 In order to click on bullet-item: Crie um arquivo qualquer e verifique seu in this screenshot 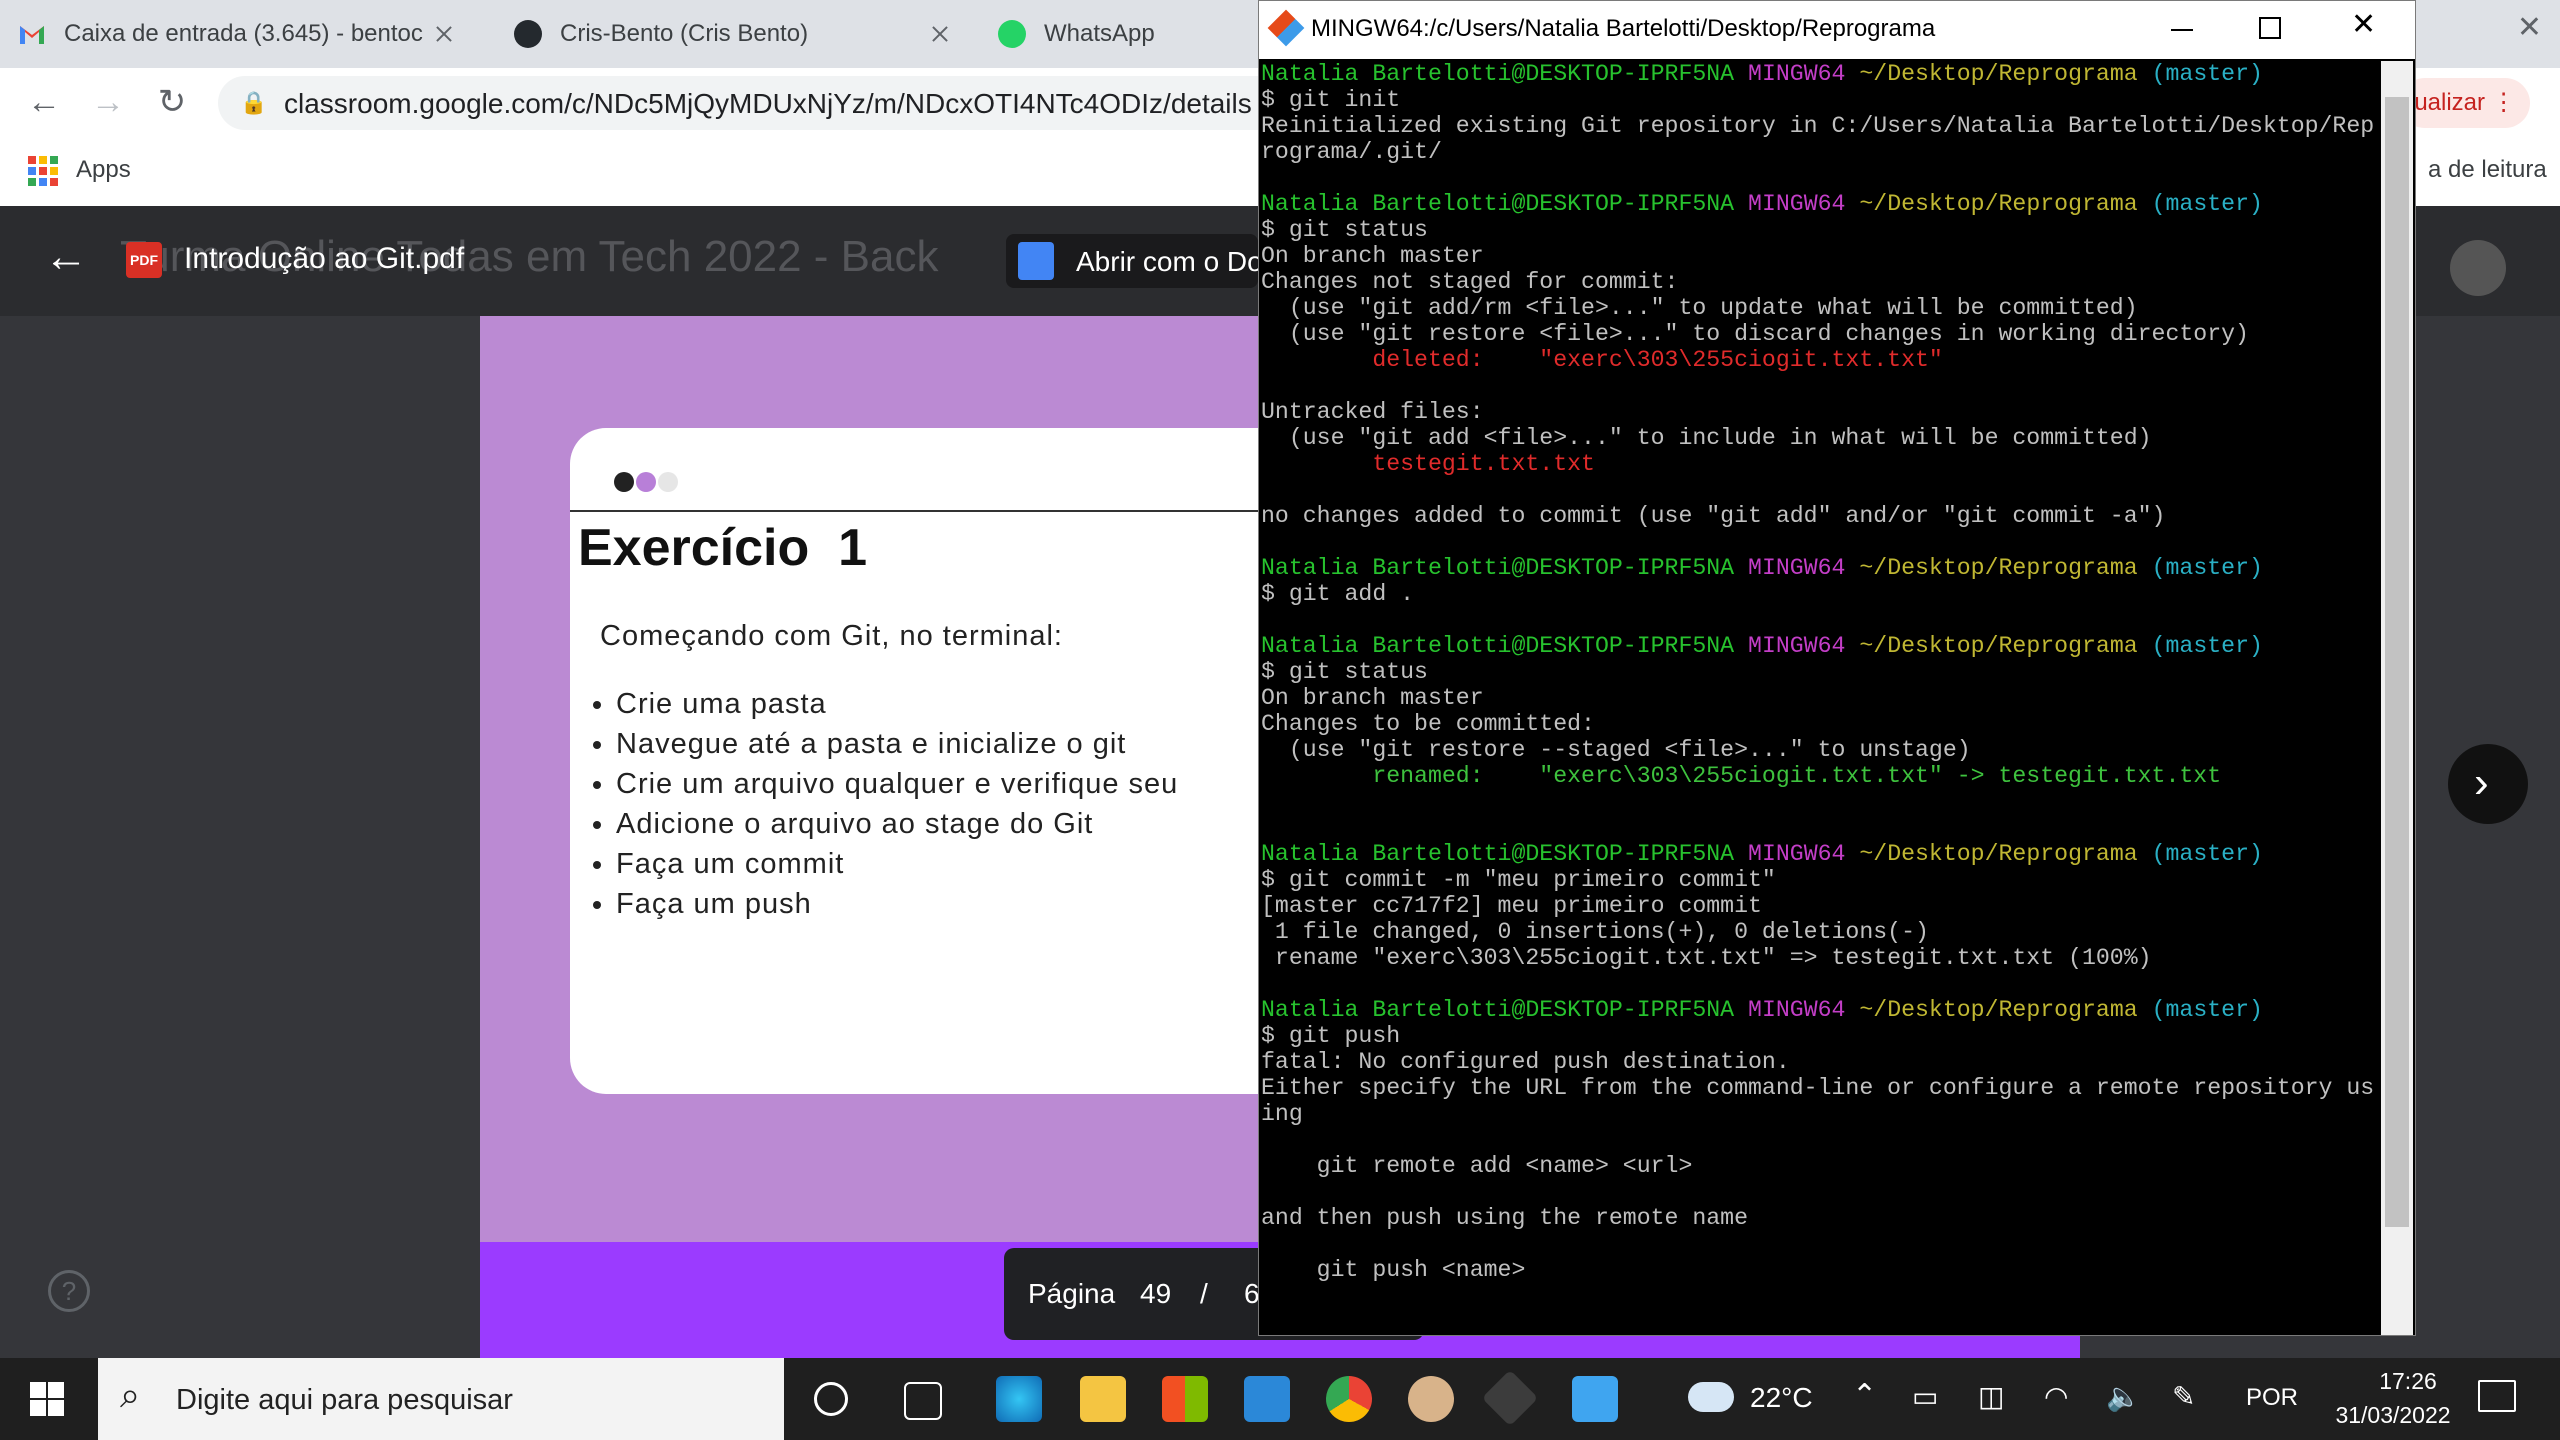, I will do `click(897, 784)`.